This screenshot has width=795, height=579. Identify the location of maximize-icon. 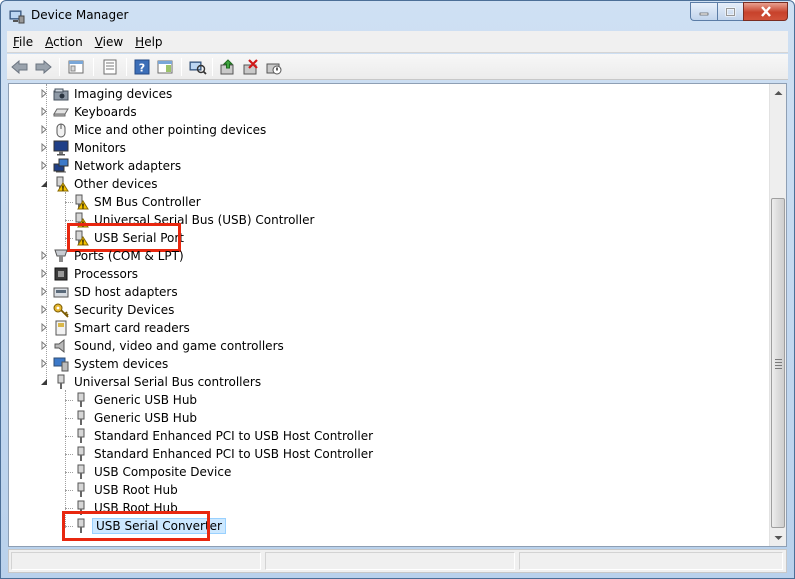
(730, 11).